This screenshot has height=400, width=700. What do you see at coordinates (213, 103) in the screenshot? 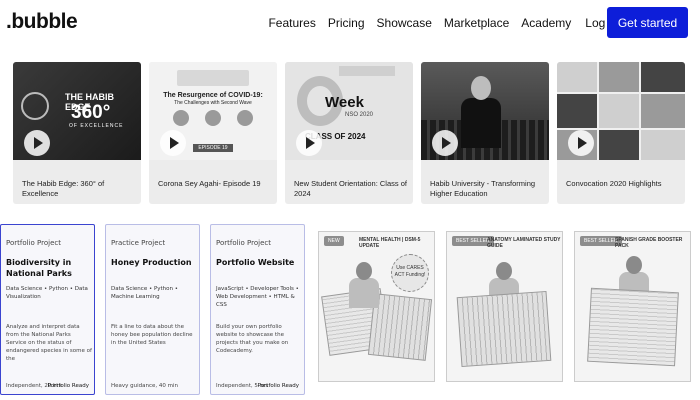
I see `thumb-sub: The Challenges with Second Wave` at bounding box center [213, 103].